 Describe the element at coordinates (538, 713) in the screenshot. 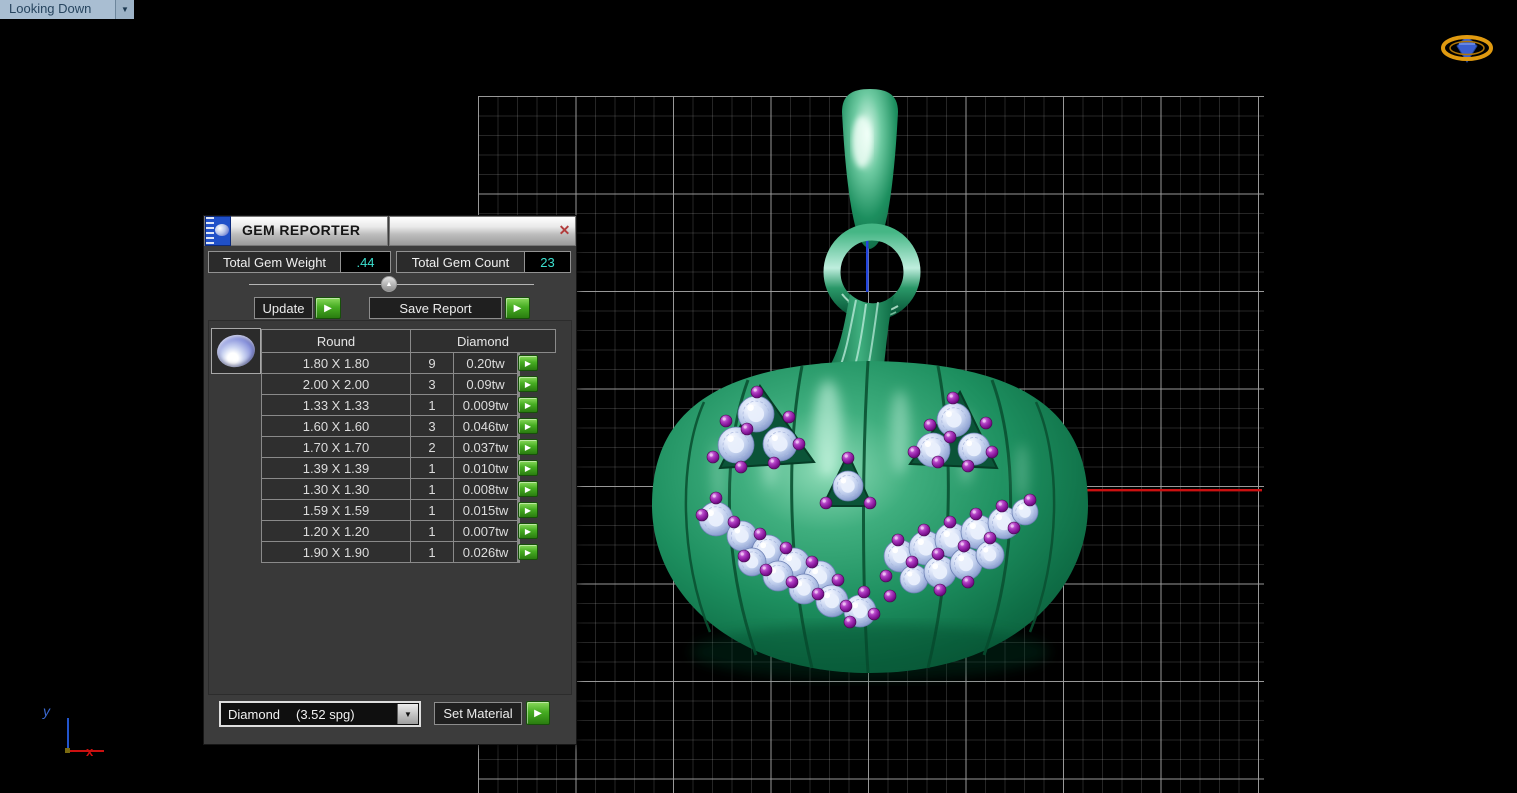

I see `set-material-run-button: ▶` at that location.